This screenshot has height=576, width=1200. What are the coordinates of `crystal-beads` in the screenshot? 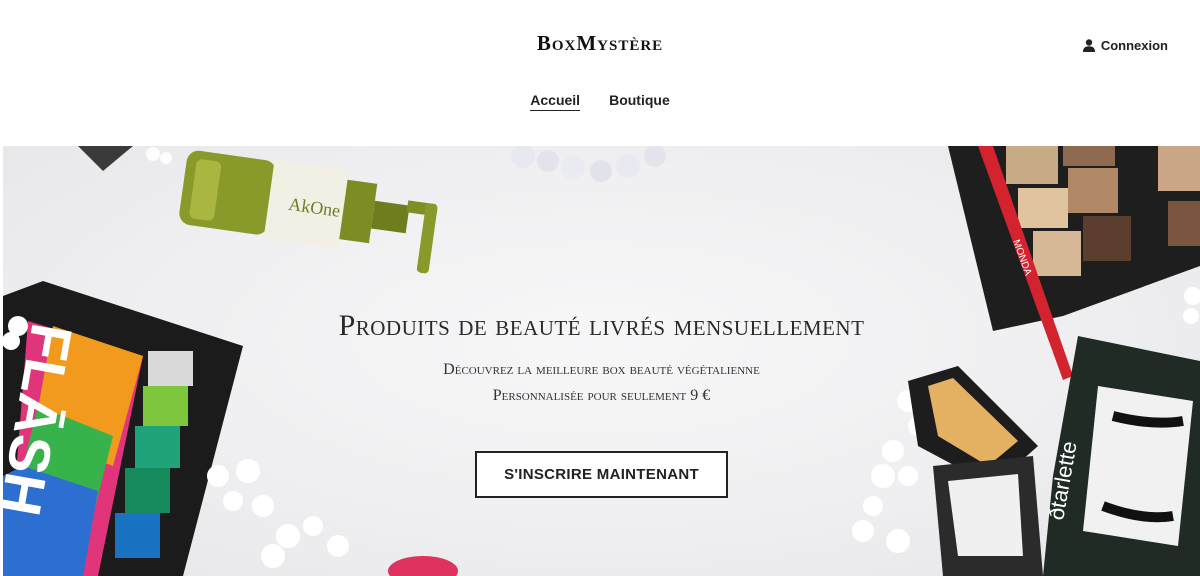 It's located at (588, 164).